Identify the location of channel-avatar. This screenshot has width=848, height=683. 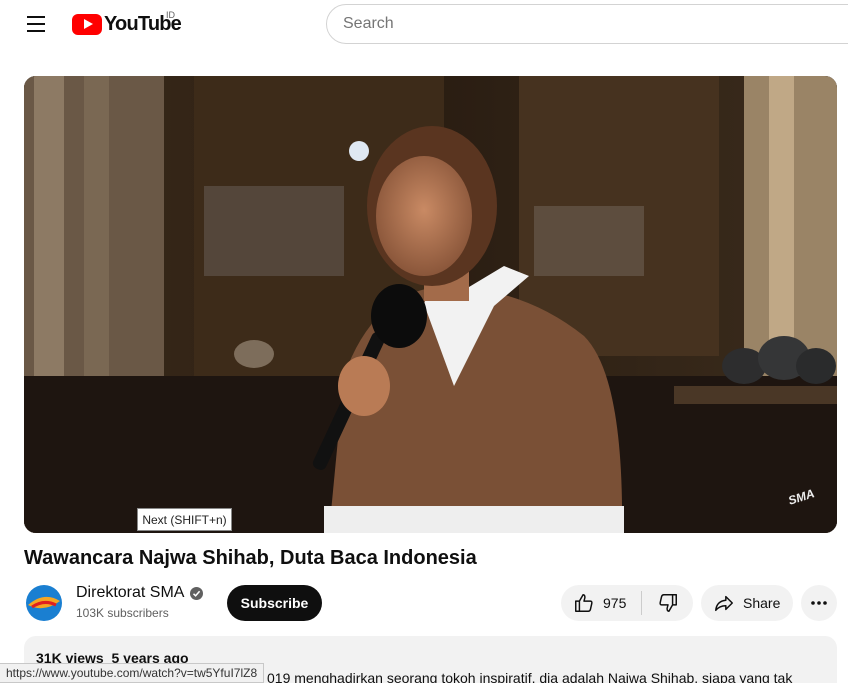
(44, 603).